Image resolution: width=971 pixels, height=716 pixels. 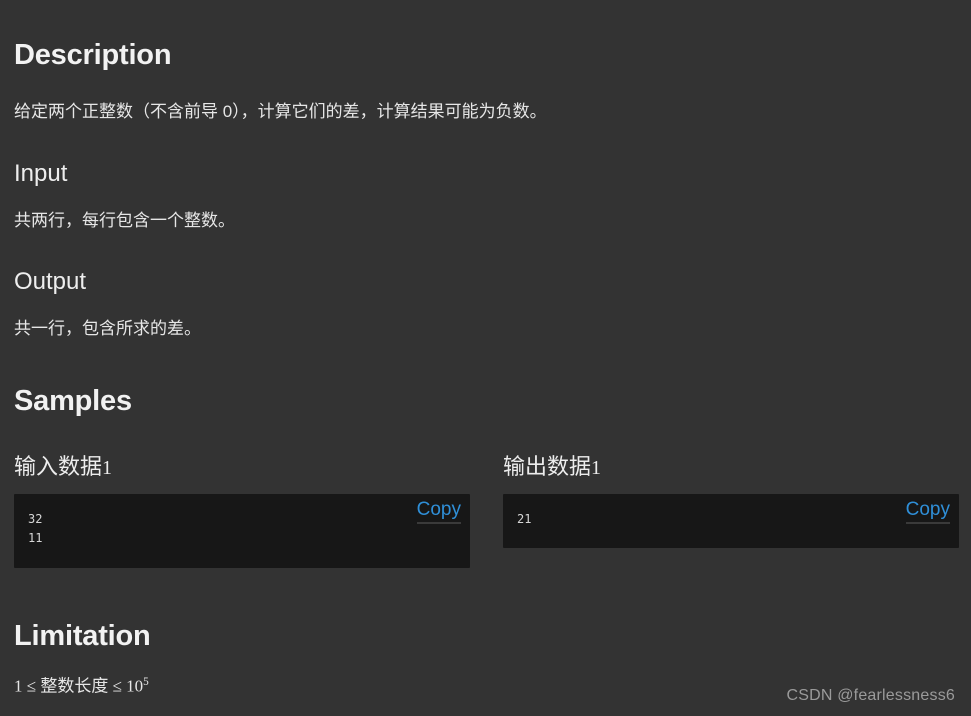 What do you see at coordinates (242, 531) in the screenshot?
I see `sample-input-code-block: 32 11 Copy` at bounding box center [242, 531].